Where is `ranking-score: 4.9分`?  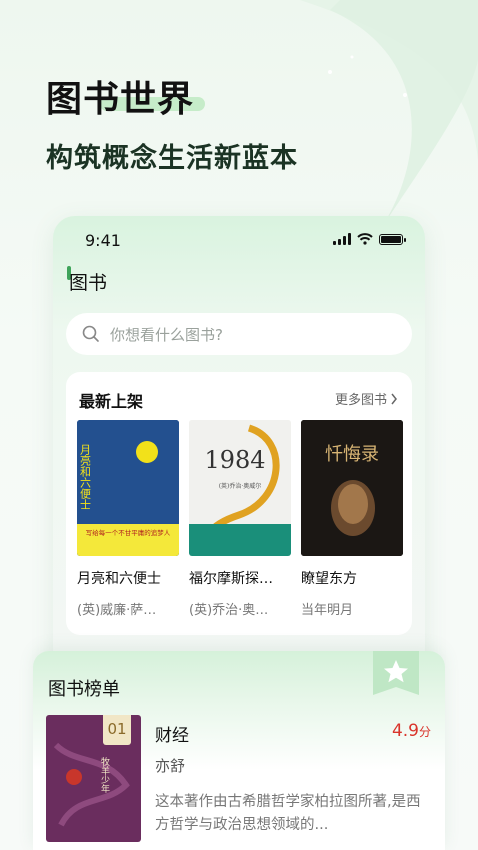 ranking-score: 4.9分 is located at coordinates (411, 731).